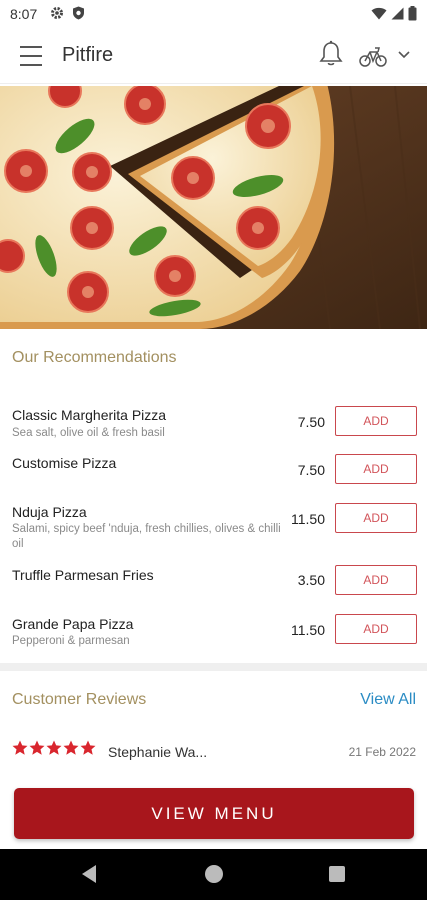  I want to click on app-bar: Pitfire, so click(213, 56).